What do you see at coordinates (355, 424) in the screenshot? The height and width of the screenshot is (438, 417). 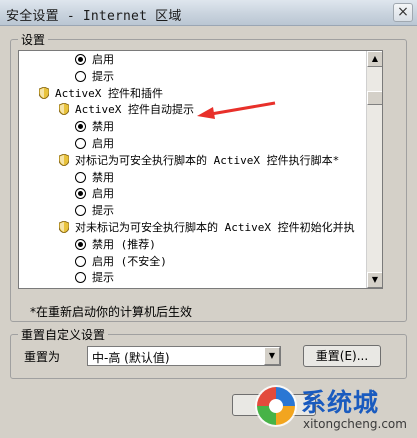 I see `watermark-url: xitongcheng.com` at bounding box center [355, 424].